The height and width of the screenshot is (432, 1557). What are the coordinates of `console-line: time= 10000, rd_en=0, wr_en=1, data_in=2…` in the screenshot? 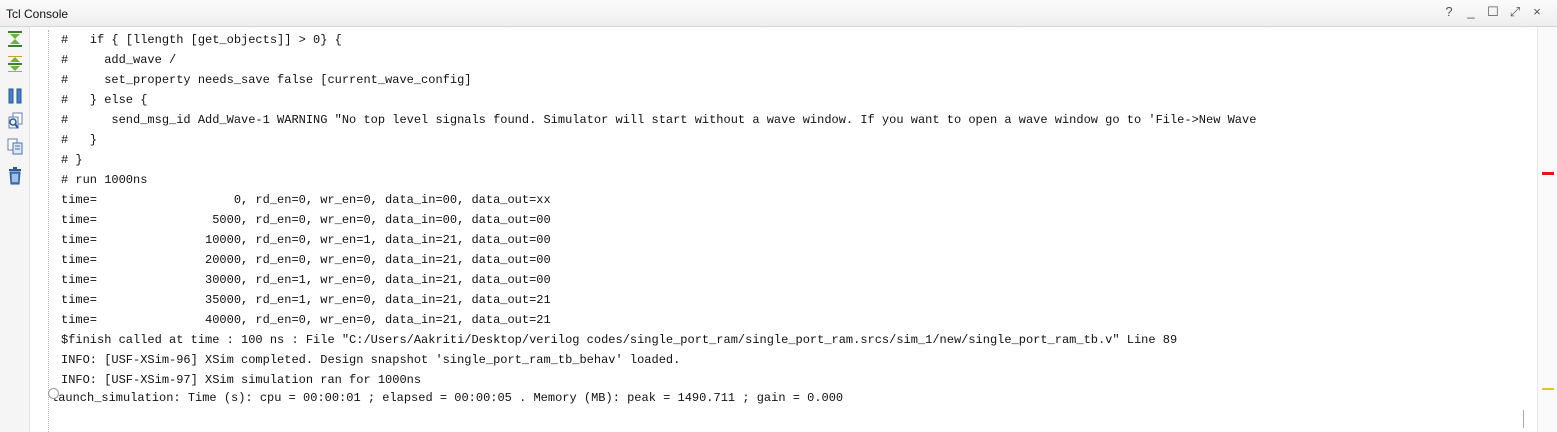 It's located at (306, 240).